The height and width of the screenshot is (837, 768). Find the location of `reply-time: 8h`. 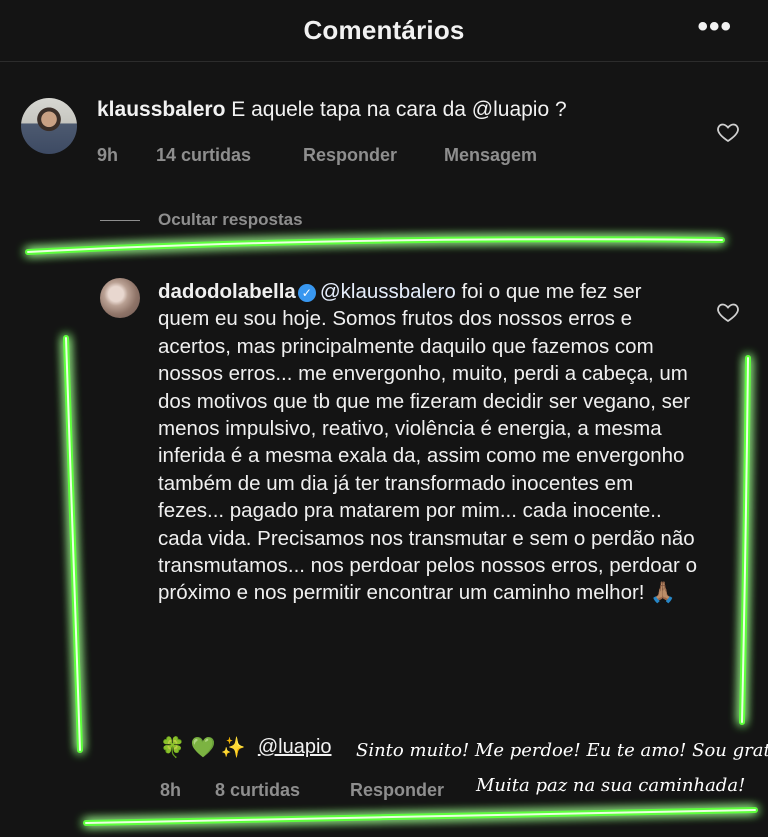

reply-time: 8h is located at coordinates (171, 790).